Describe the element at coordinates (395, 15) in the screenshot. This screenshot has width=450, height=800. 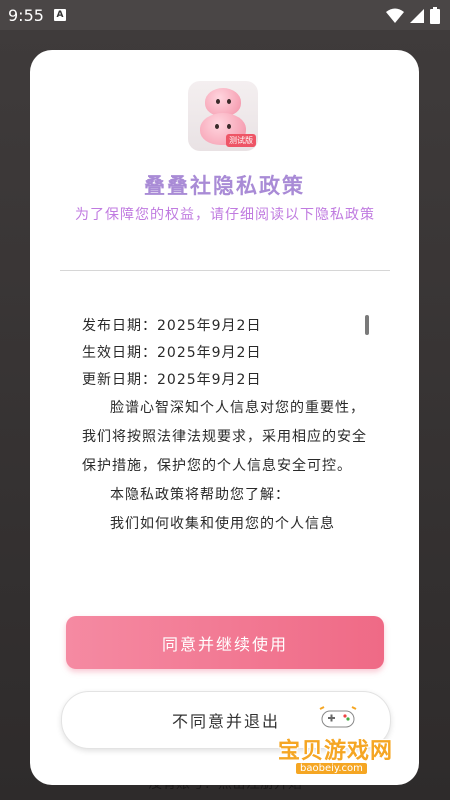
I see `wifi-icon` at that location.